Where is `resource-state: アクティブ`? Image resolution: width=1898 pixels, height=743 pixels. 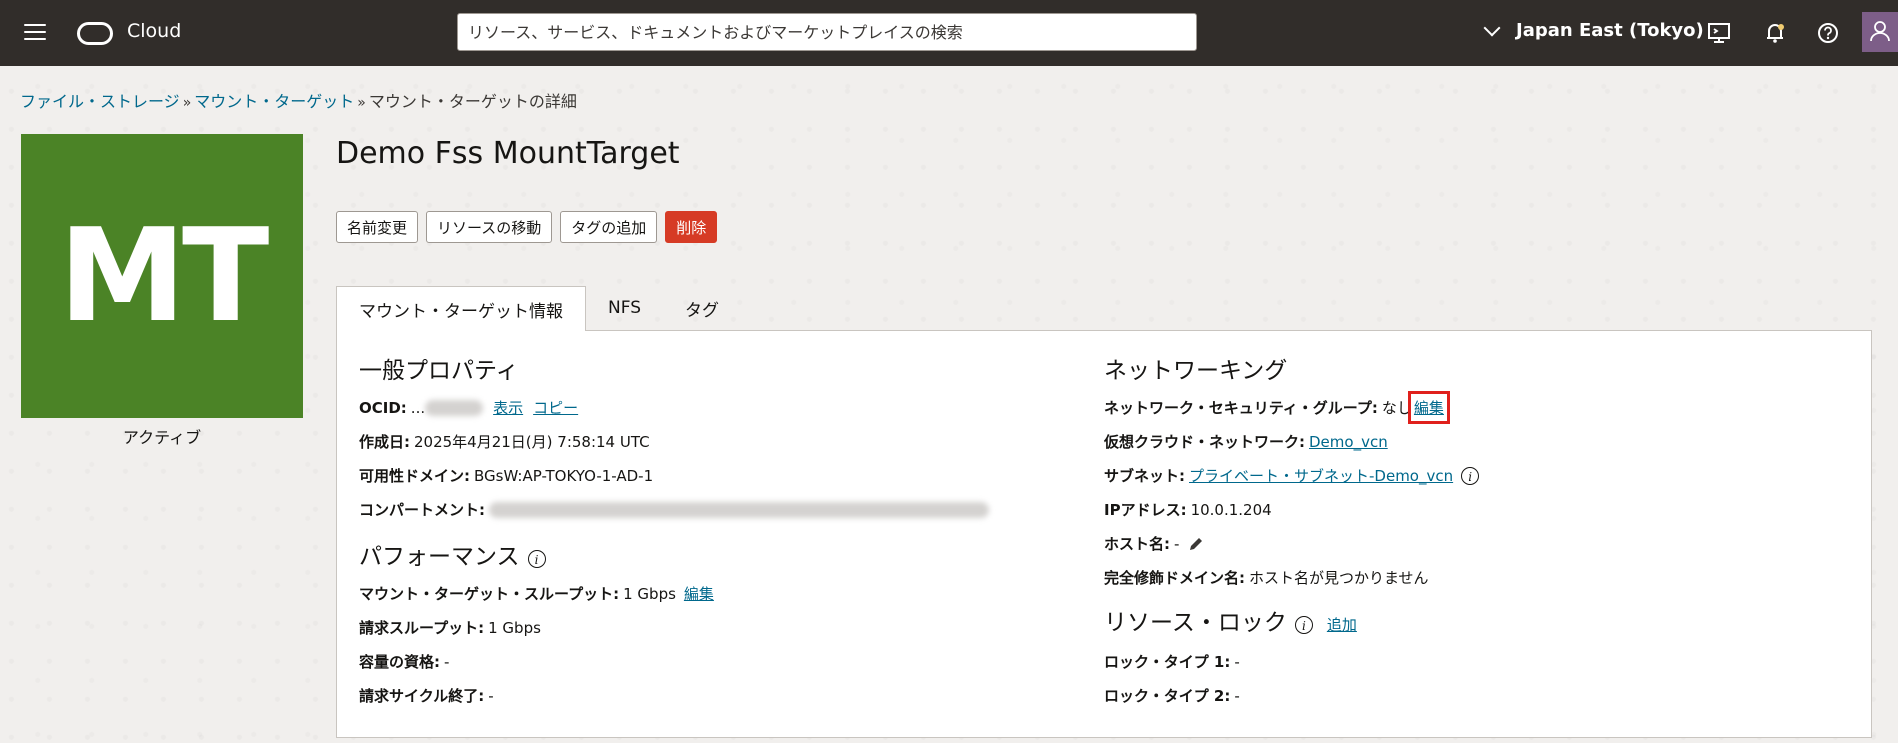
resource-state: アクティブ is located at coordinates (162, 437).